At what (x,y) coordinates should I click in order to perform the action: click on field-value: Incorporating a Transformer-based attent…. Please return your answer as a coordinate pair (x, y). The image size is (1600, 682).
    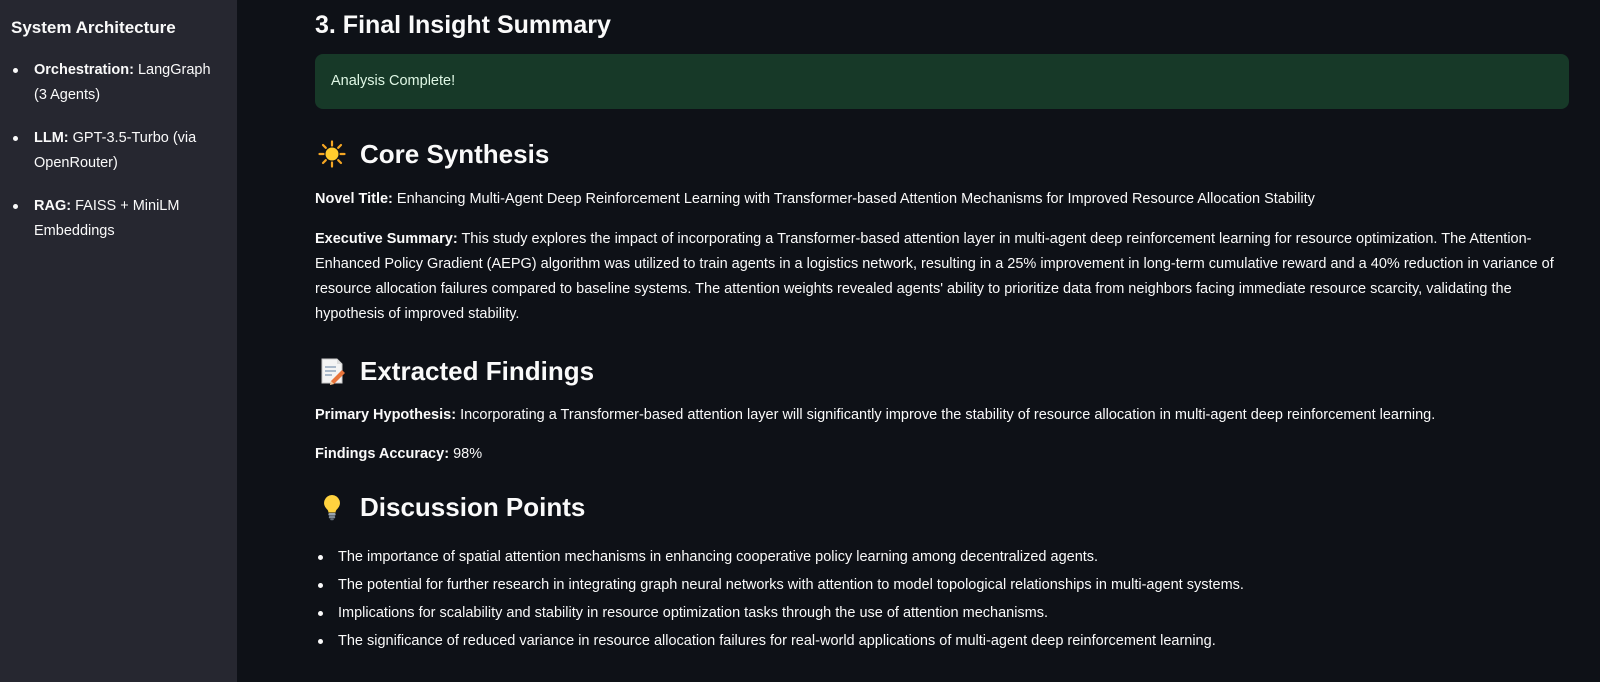
    Looking at the image, I should click on (948, 415).